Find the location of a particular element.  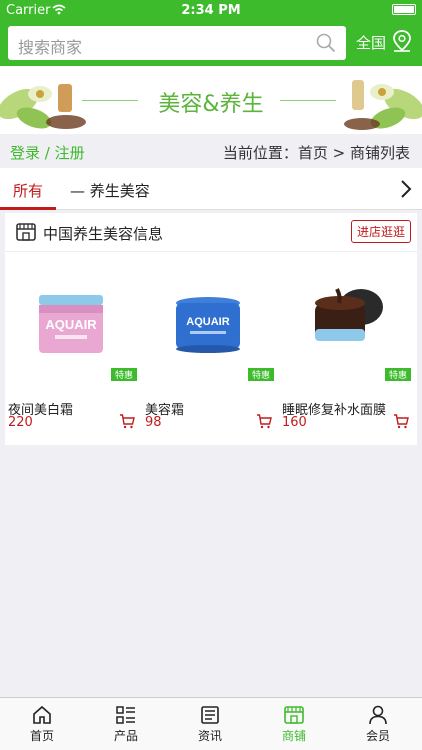

chevron-right-icon is located at coordinates (406, 189).